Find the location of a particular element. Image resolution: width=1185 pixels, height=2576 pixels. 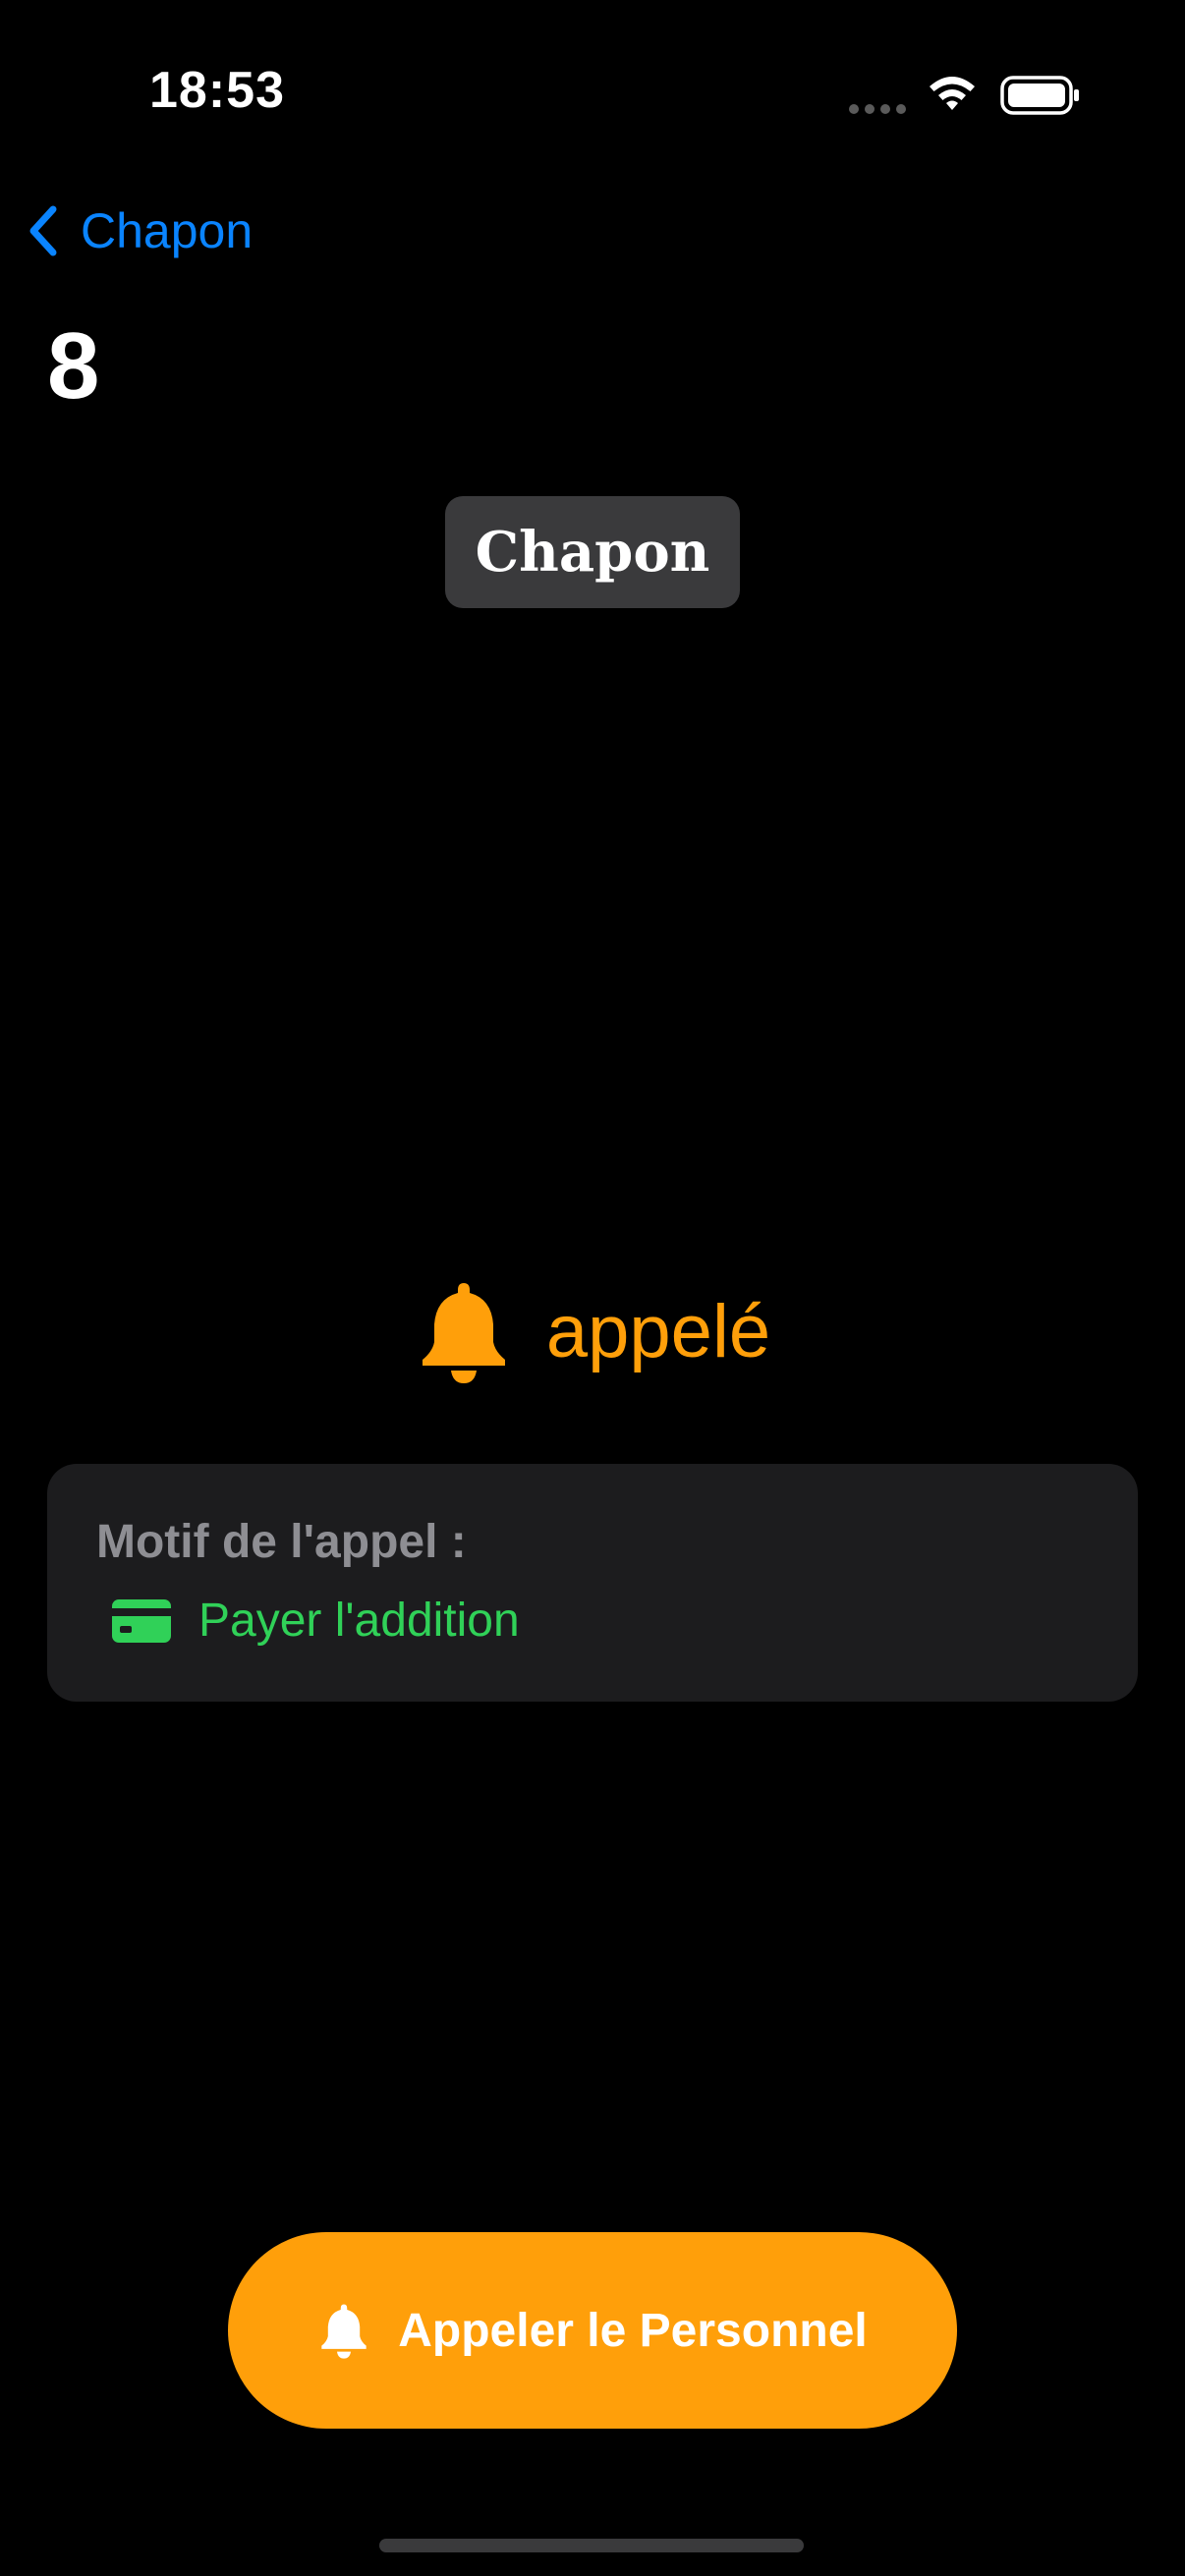

call-status-label: appelé is located at coordinates (658, 1331).